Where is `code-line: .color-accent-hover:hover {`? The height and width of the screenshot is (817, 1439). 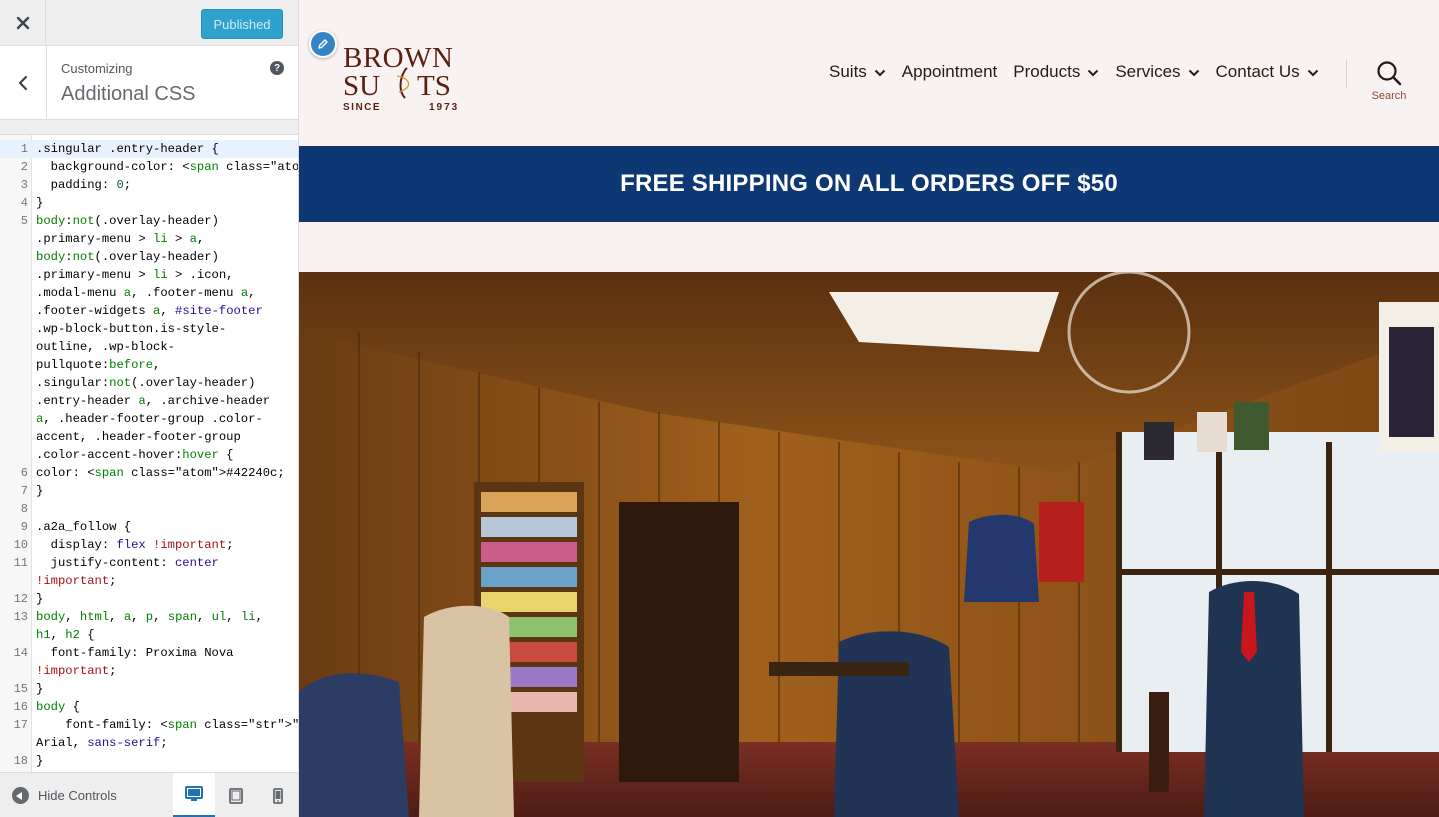
code-line: .color-accent-hover:hover { is located at coordinates (149, 455).